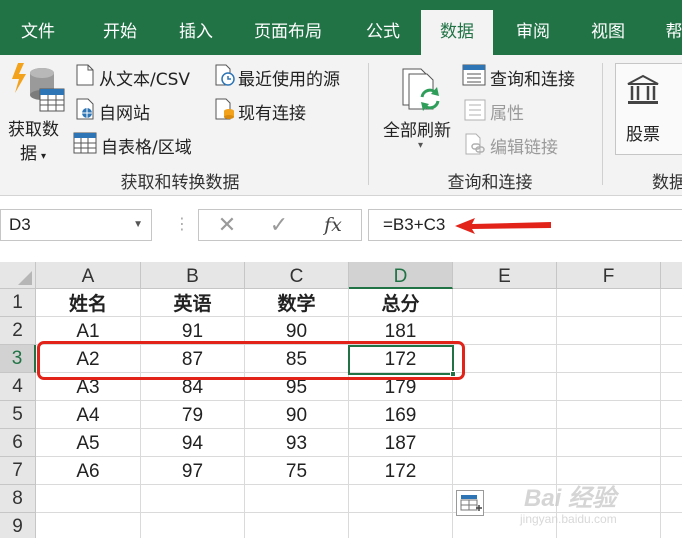 This screenshot has width=682, height=538. I want to click on cell-b2: 91, so click(193, 331).